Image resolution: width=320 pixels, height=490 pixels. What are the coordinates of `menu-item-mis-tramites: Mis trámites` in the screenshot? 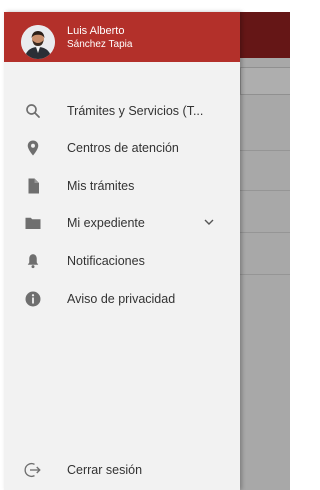 It's located at (122, 186).